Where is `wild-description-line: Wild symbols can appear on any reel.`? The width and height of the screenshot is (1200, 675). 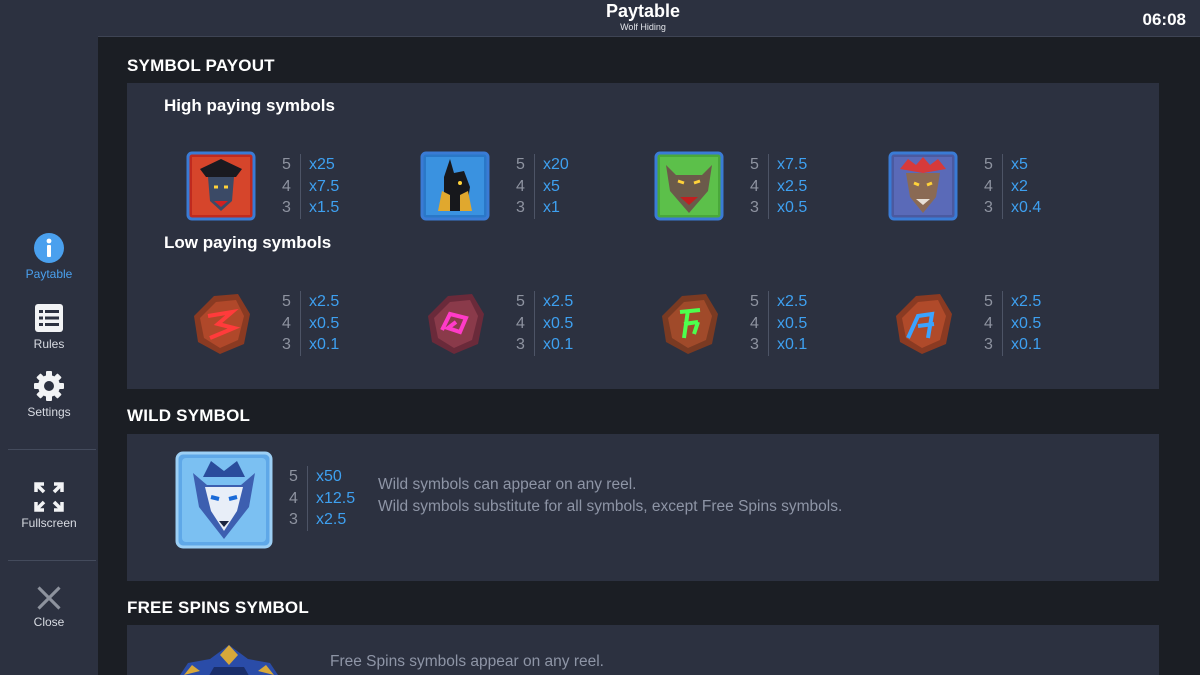
wild-description-line: Wild symbols can appear on any reel. is located at coordinates (507, 484).